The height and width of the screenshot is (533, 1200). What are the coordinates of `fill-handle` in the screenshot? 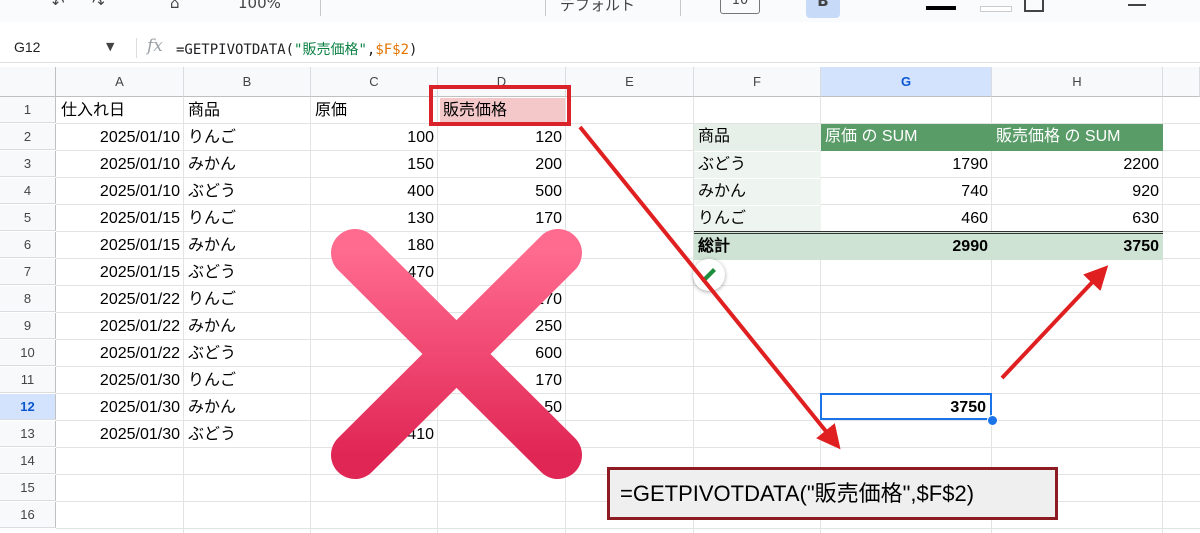 It's located at (992, 420).